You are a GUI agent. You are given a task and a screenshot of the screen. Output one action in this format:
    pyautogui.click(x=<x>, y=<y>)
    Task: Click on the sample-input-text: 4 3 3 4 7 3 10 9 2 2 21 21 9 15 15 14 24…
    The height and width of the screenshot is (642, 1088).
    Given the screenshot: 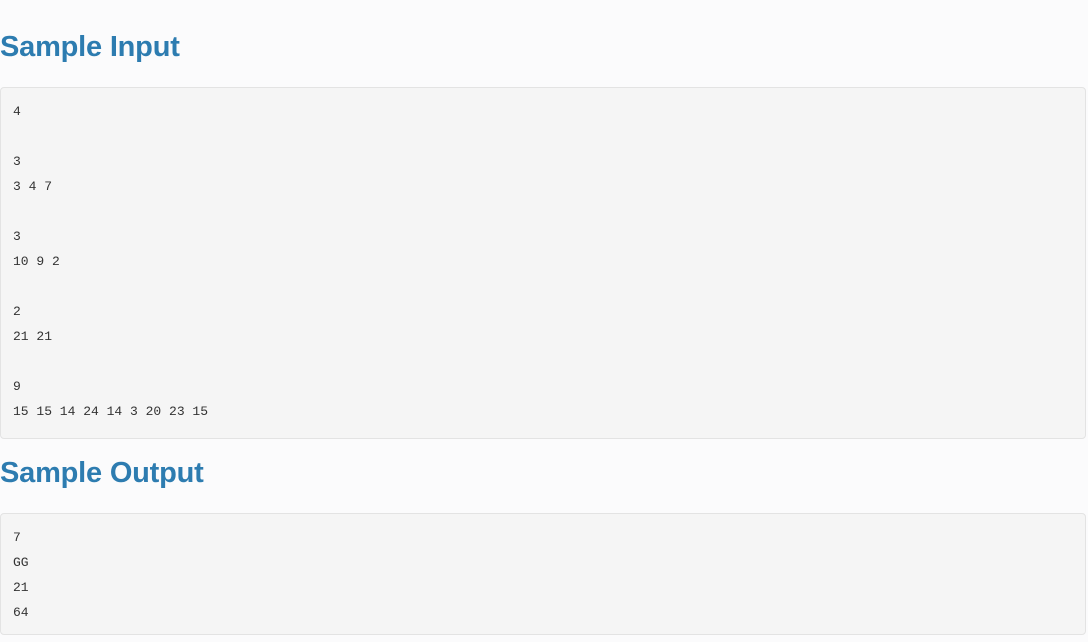 What is the action you would take?
    pyautogui.click(x=111, y=261)
    